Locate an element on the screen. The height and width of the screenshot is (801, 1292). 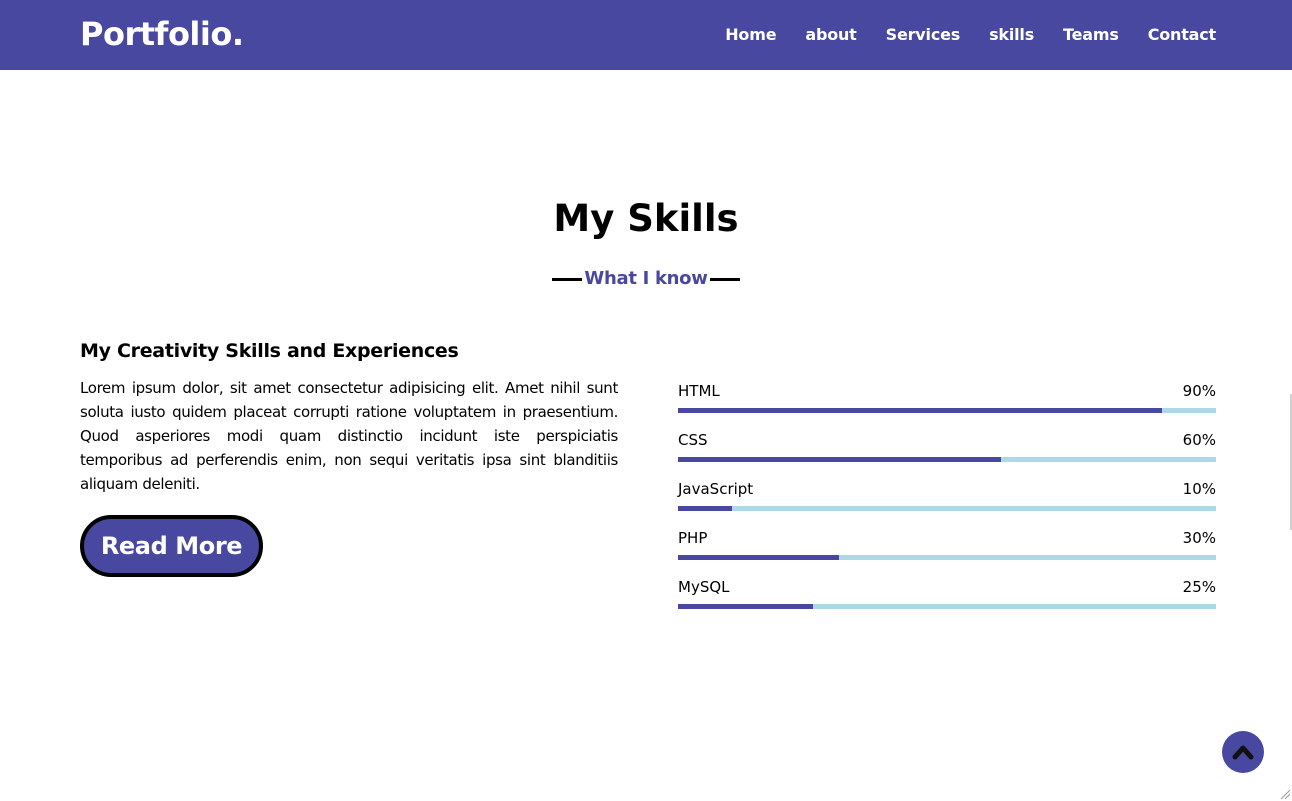
skill-item: PHP 30% is located at coordinates (947, 551).